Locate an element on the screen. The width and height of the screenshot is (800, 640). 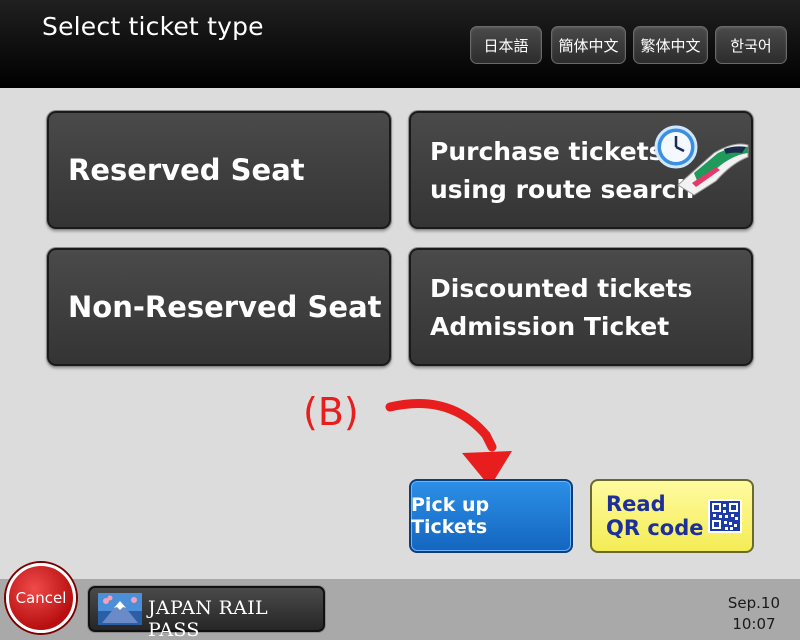
japan-rail-pass-label: JAPAN RAIL PASS is located at coordinates (208, 618).